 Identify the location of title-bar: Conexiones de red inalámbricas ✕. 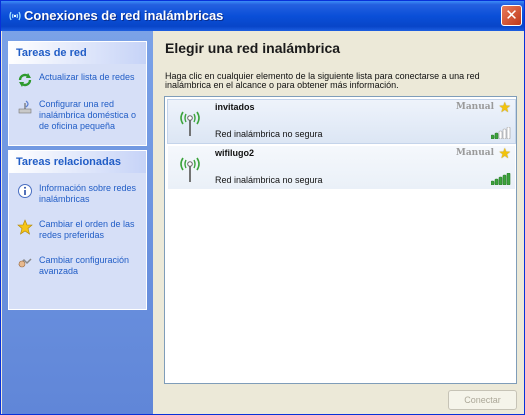
(262, 16).